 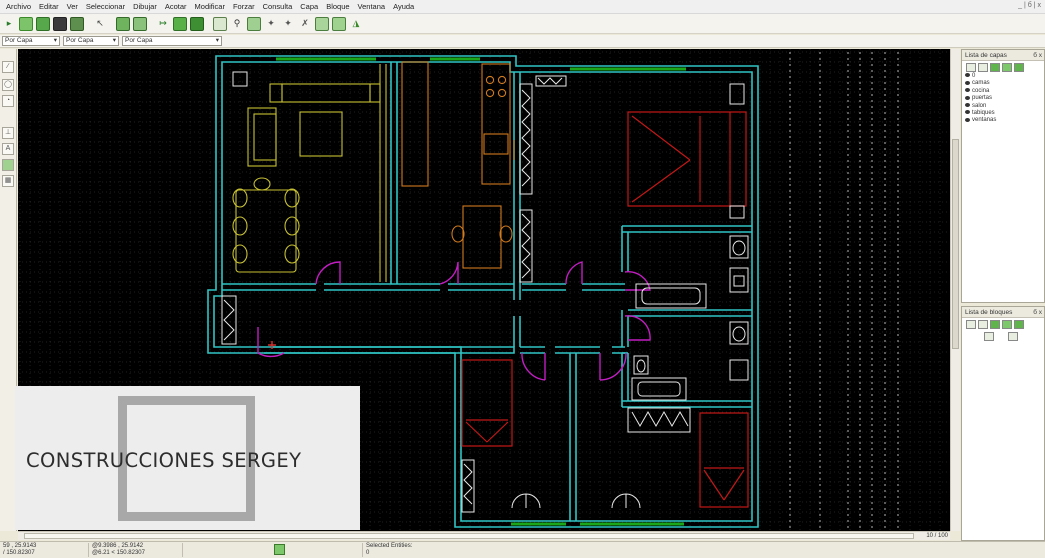 I want to click on line-tool-icon: ∕, so click(x=8, y=67).